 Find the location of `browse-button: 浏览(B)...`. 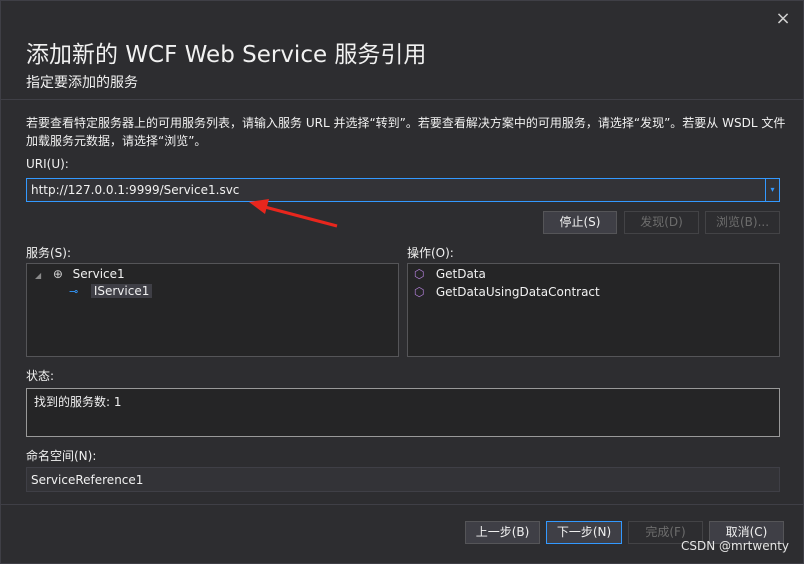

browse-button: 浏览(B)... is located at coordinates (742, 222).